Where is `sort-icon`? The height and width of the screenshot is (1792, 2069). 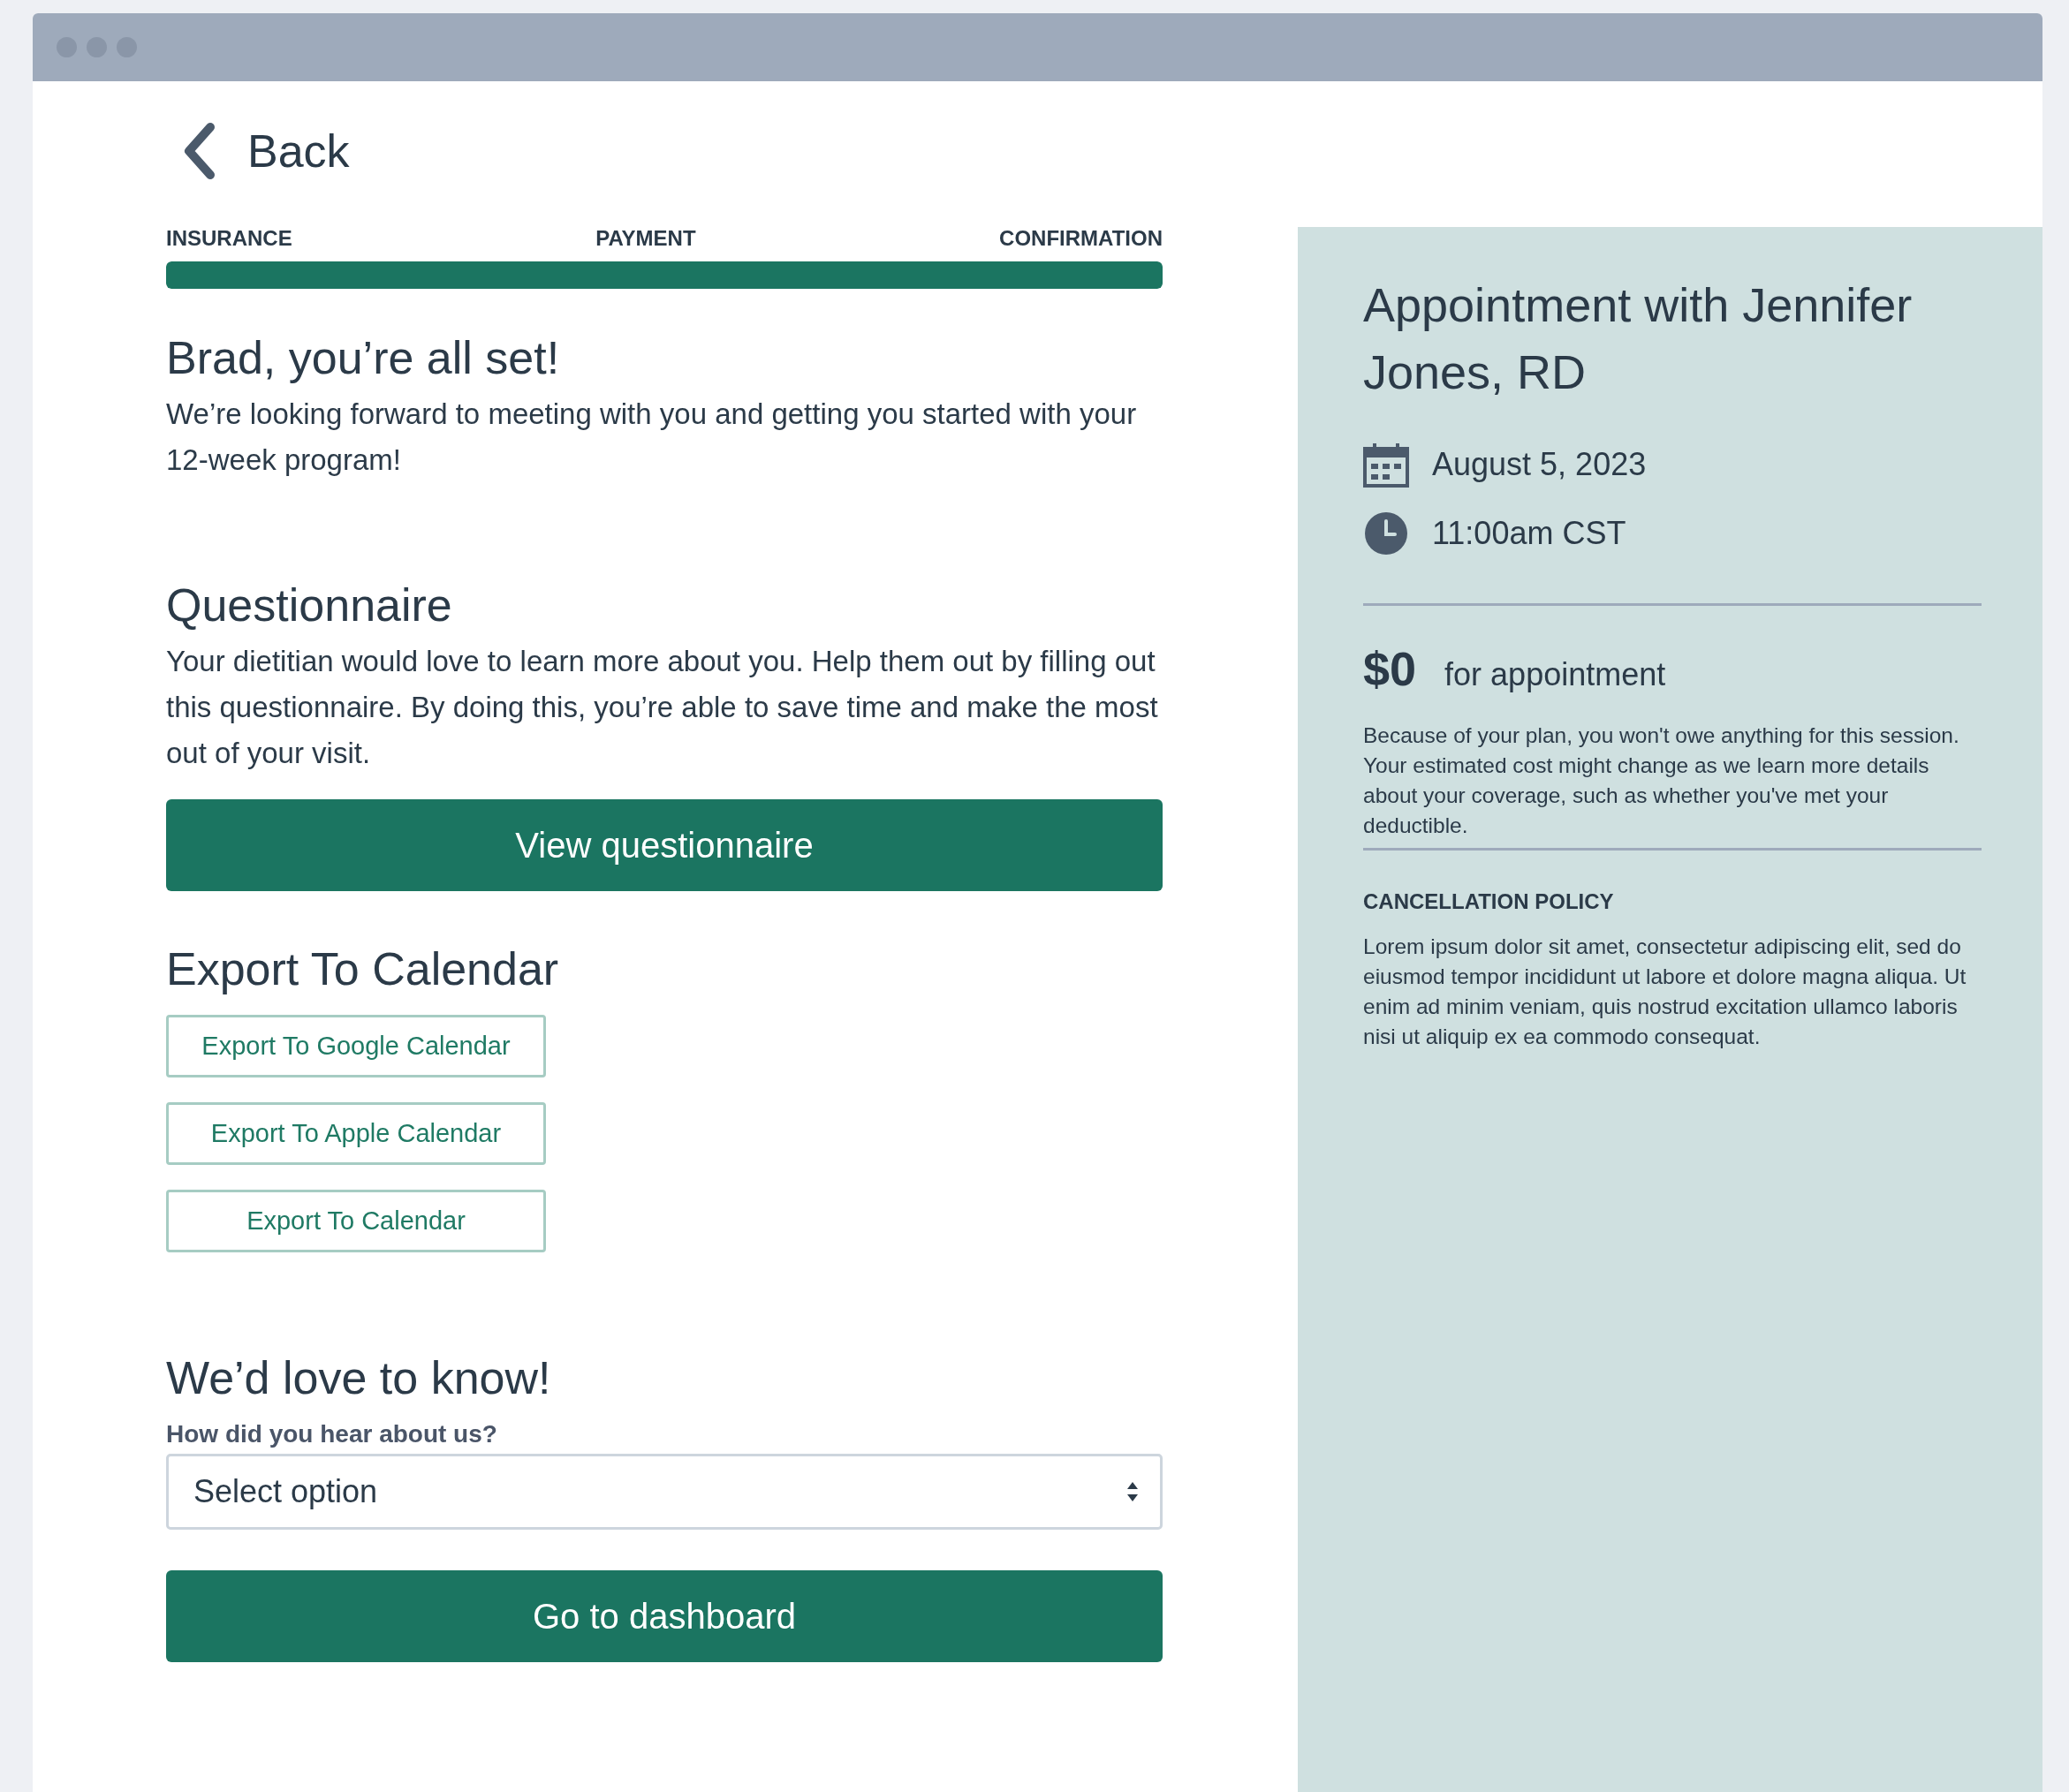
sort-icon is located at coordinates (1132, 1491).